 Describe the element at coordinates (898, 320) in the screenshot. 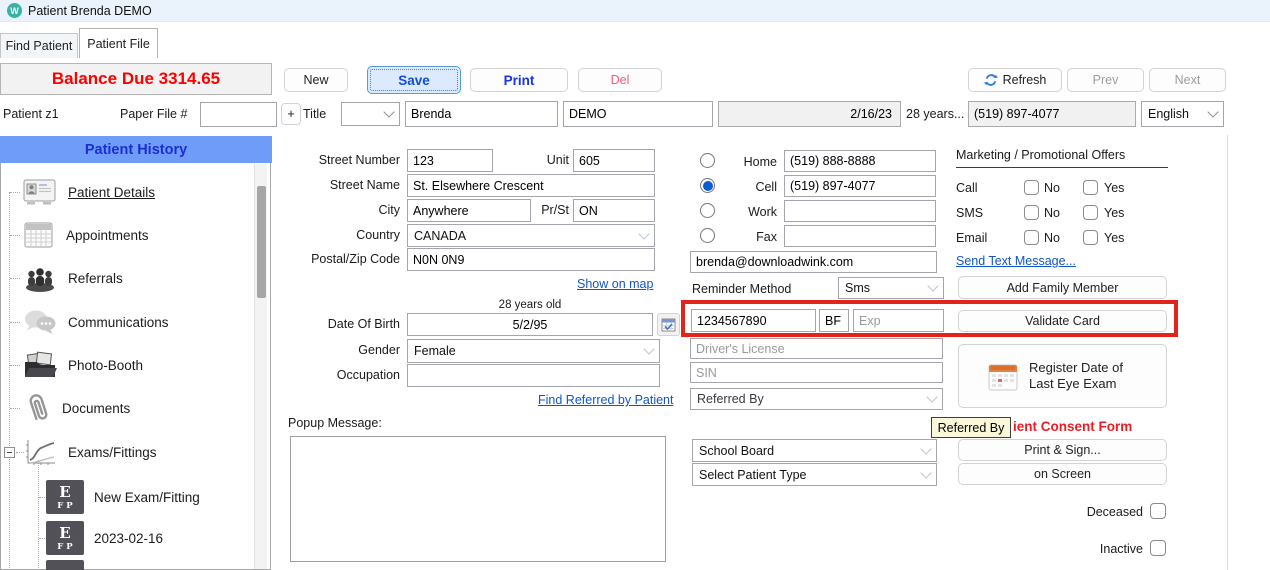

I see `card-exp-input` at that location.